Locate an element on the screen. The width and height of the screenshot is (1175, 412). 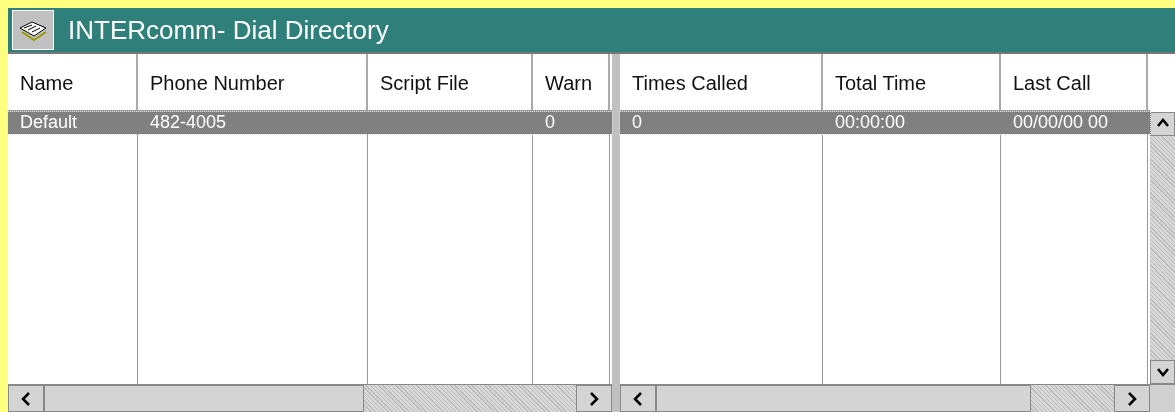
window-title: INTERcomm- Dial Directory is located at coordinates (228, 30).